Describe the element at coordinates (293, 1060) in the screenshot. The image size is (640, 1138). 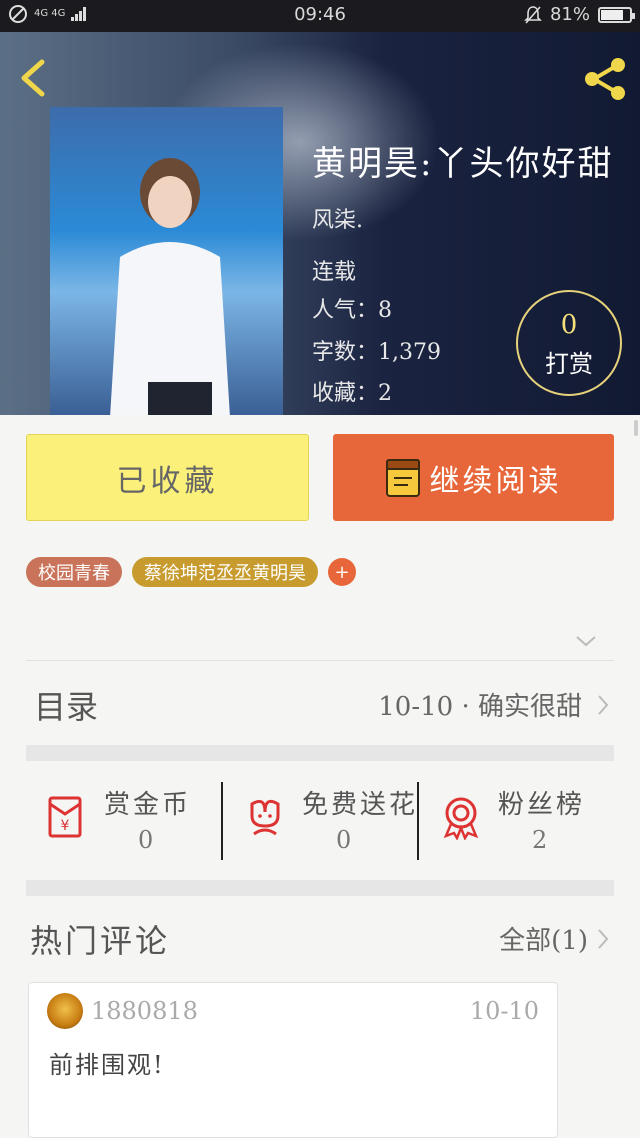
I see `comment-card: 1880818 10-10 前排围观!` at that location.